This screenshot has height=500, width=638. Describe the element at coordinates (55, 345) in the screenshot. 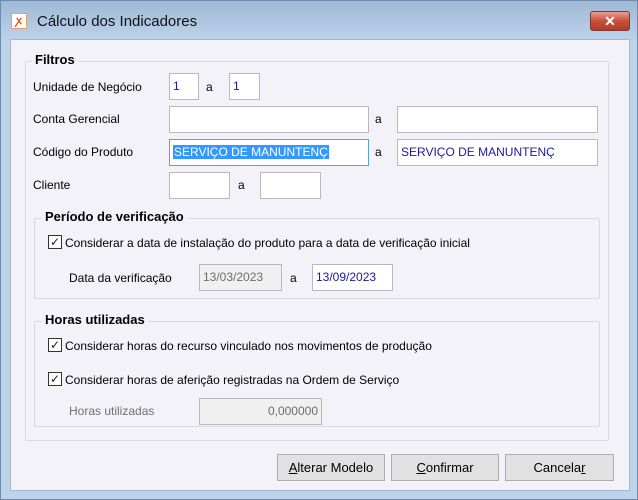

I see `horas-recurso-checkbox: ✓` at that location.